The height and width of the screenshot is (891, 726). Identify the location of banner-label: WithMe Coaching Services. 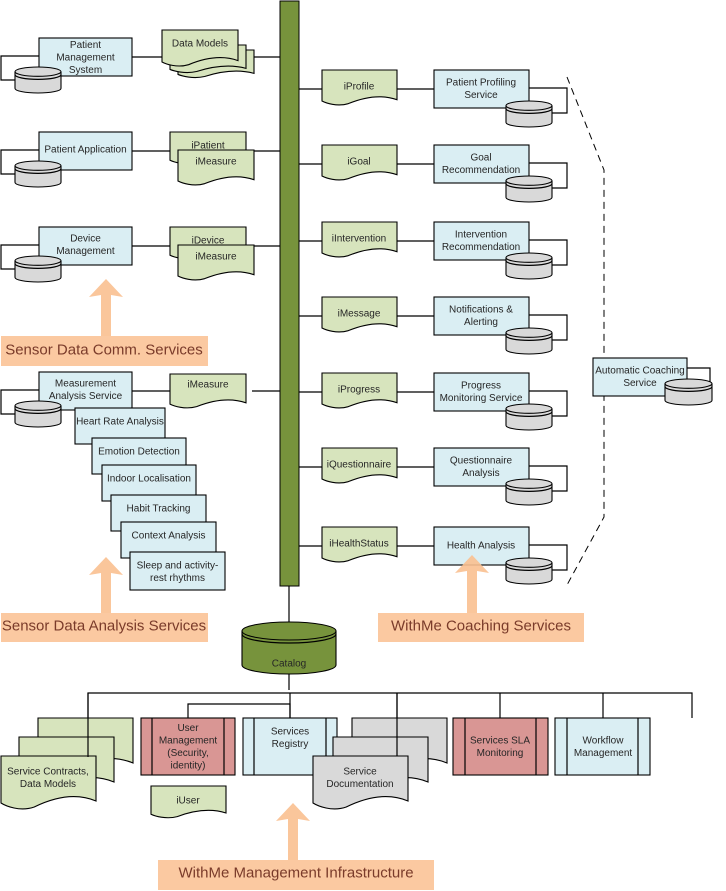
(481, 626).